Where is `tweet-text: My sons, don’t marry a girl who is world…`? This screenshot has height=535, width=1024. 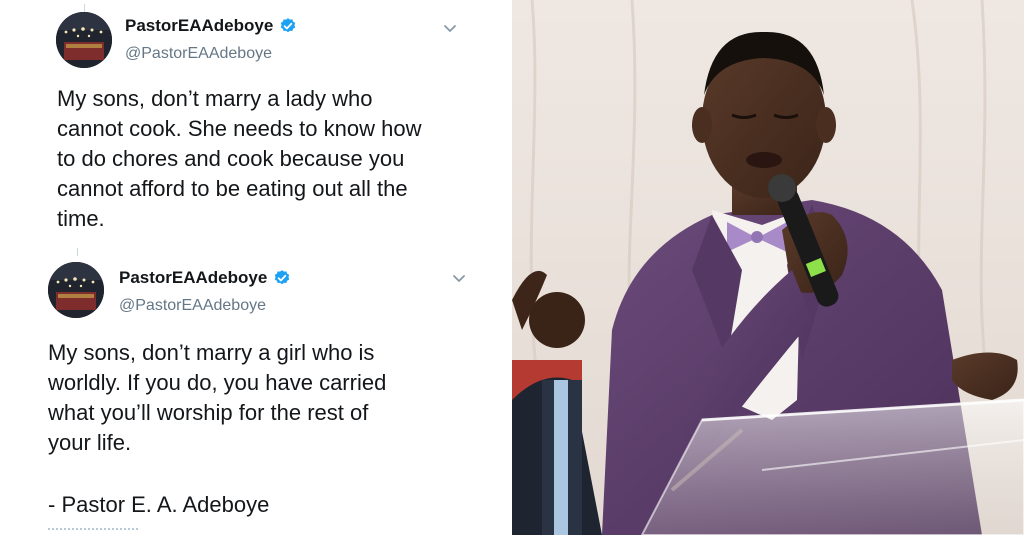
tweet-text: My sons, don’t marry a girl who is world… is located at coordinates (217, 397).